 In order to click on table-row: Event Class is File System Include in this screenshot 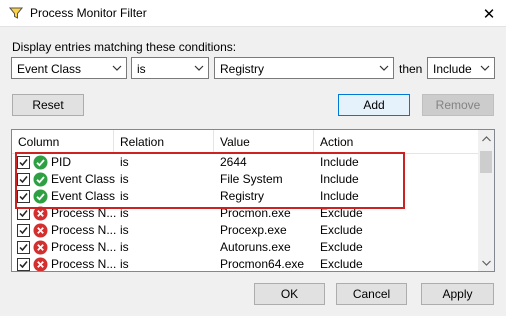, I will do `click(245, 179)`.